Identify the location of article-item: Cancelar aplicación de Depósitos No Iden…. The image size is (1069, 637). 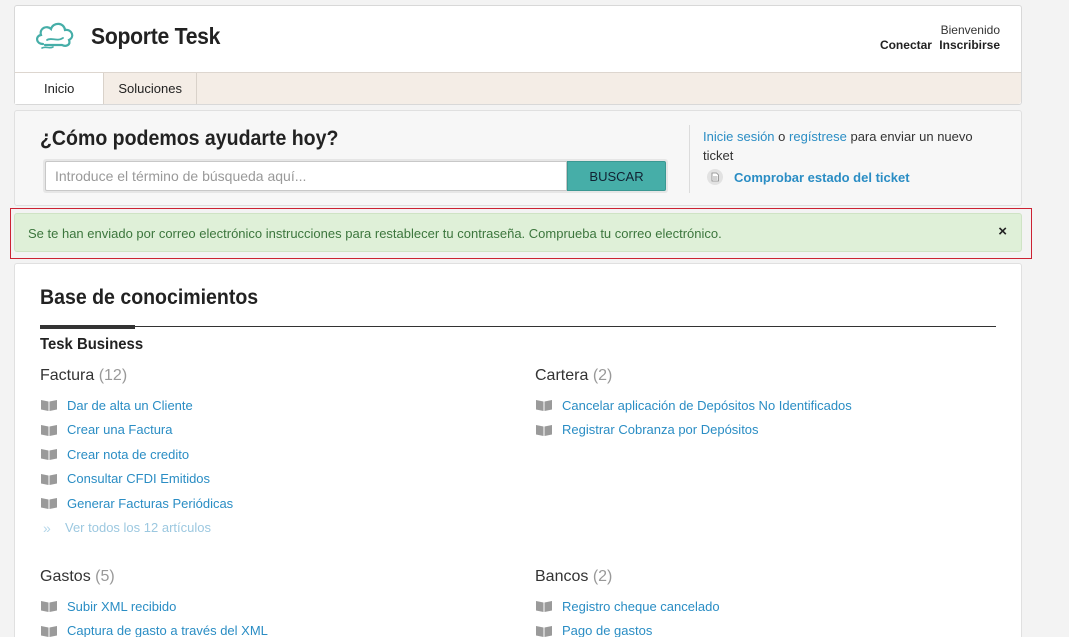
(755, 405).